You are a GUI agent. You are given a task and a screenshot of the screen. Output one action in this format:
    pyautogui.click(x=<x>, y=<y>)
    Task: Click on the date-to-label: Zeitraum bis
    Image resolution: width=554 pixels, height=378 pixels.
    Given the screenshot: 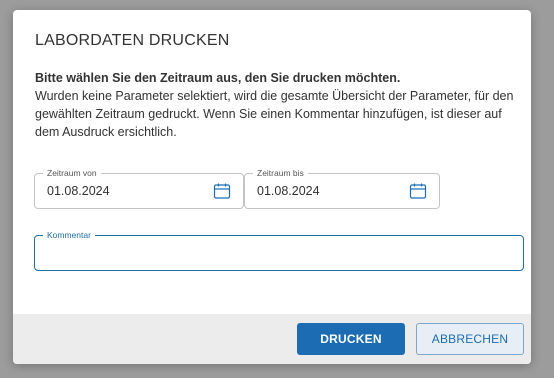 What is the action you would take?
    pyautogui.click(x=280, y=173)
    